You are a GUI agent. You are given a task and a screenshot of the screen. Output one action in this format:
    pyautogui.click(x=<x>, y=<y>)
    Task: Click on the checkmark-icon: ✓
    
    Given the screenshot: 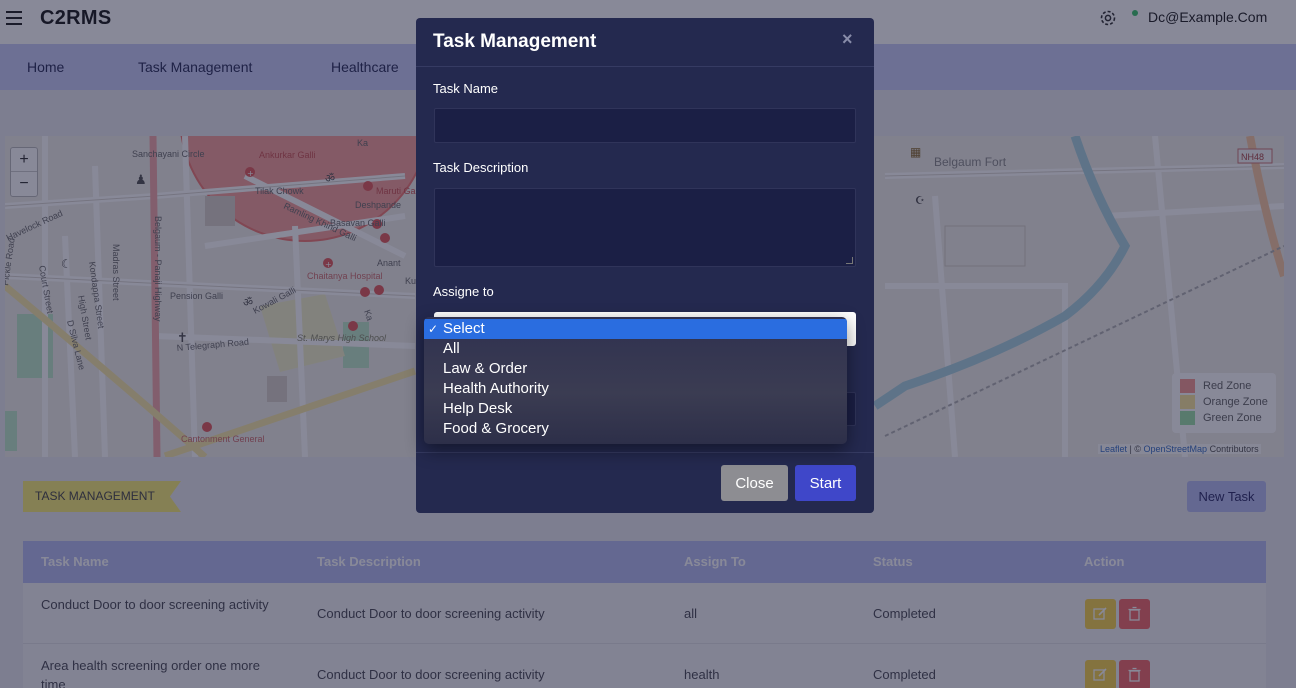 What is the action you would take?
    pyautogui.click(x=433, y=329)
    